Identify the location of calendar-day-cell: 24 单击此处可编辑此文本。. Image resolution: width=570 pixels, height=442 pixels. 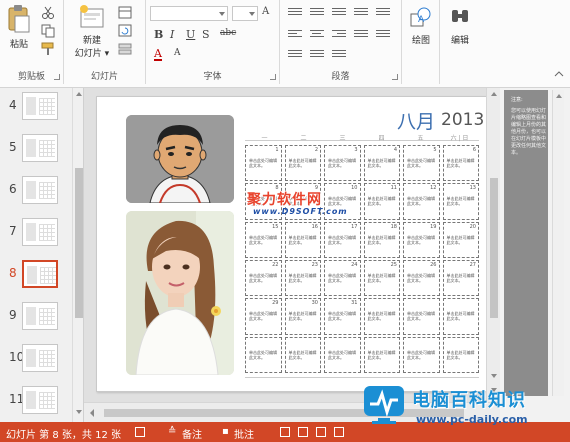
(342, 278).